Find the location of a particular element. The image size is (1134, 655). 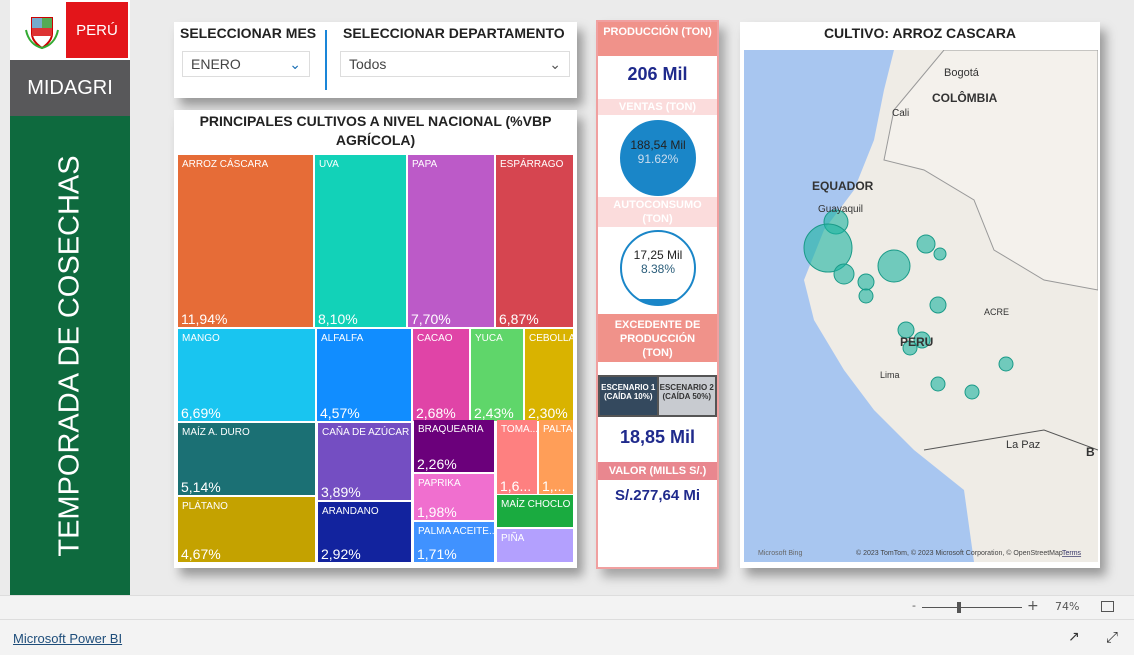

tile-value: 5,14% is located at coordinates (201, 487).